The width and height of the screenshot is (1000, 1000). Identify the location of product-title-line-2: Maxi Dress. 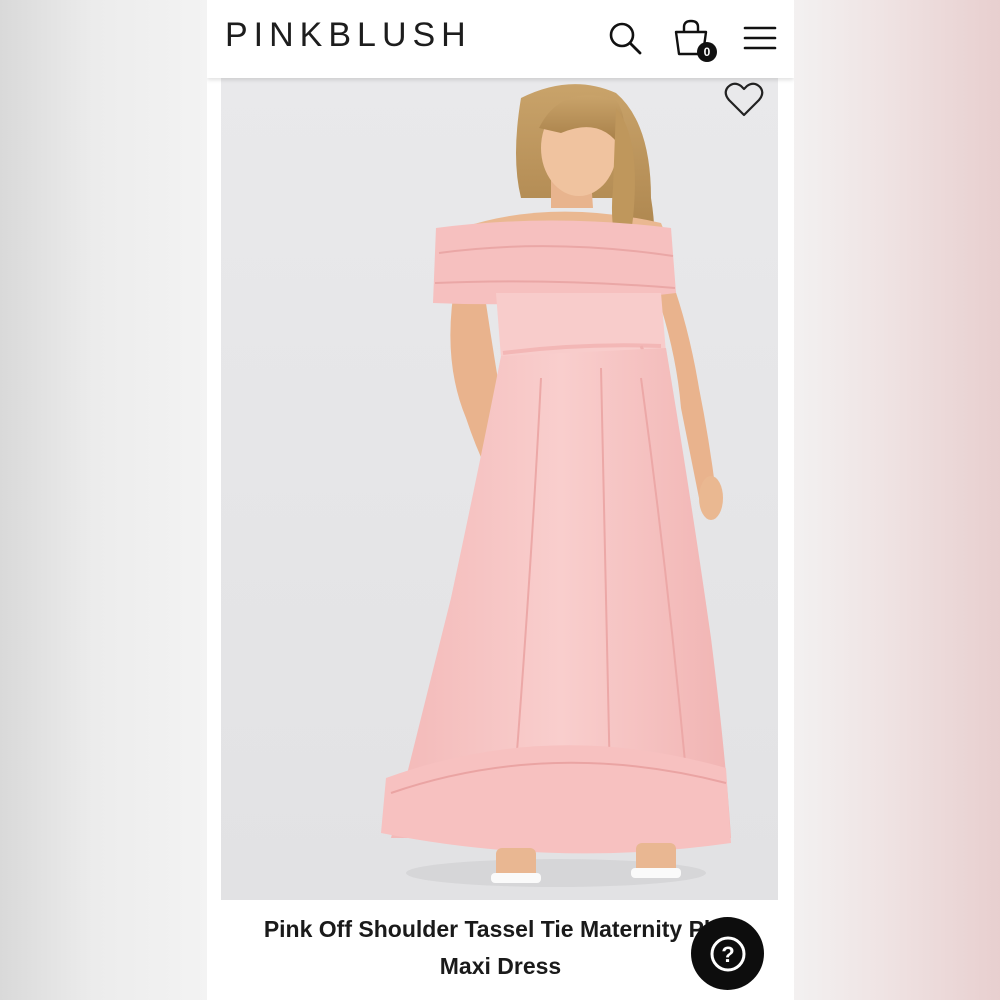
(500, 966).